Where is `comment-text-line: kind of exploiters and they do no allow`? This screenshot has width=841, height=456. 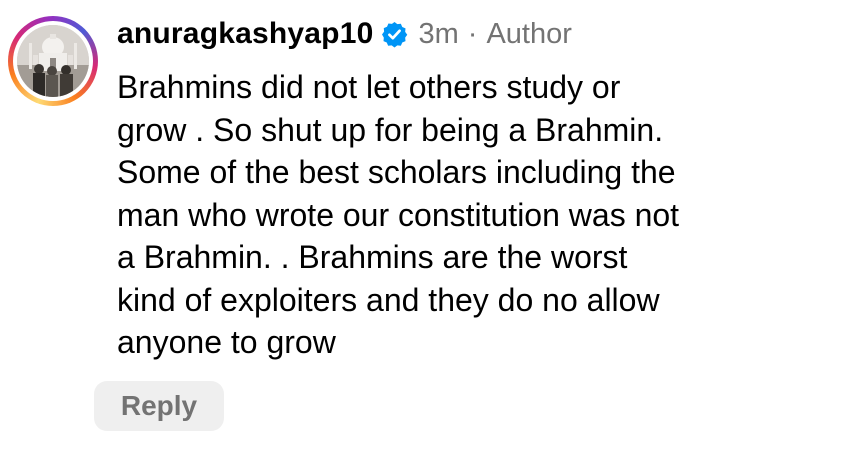 comment-text-line: kind of exploiters and they do no allow is located at coordinates (388, 299).